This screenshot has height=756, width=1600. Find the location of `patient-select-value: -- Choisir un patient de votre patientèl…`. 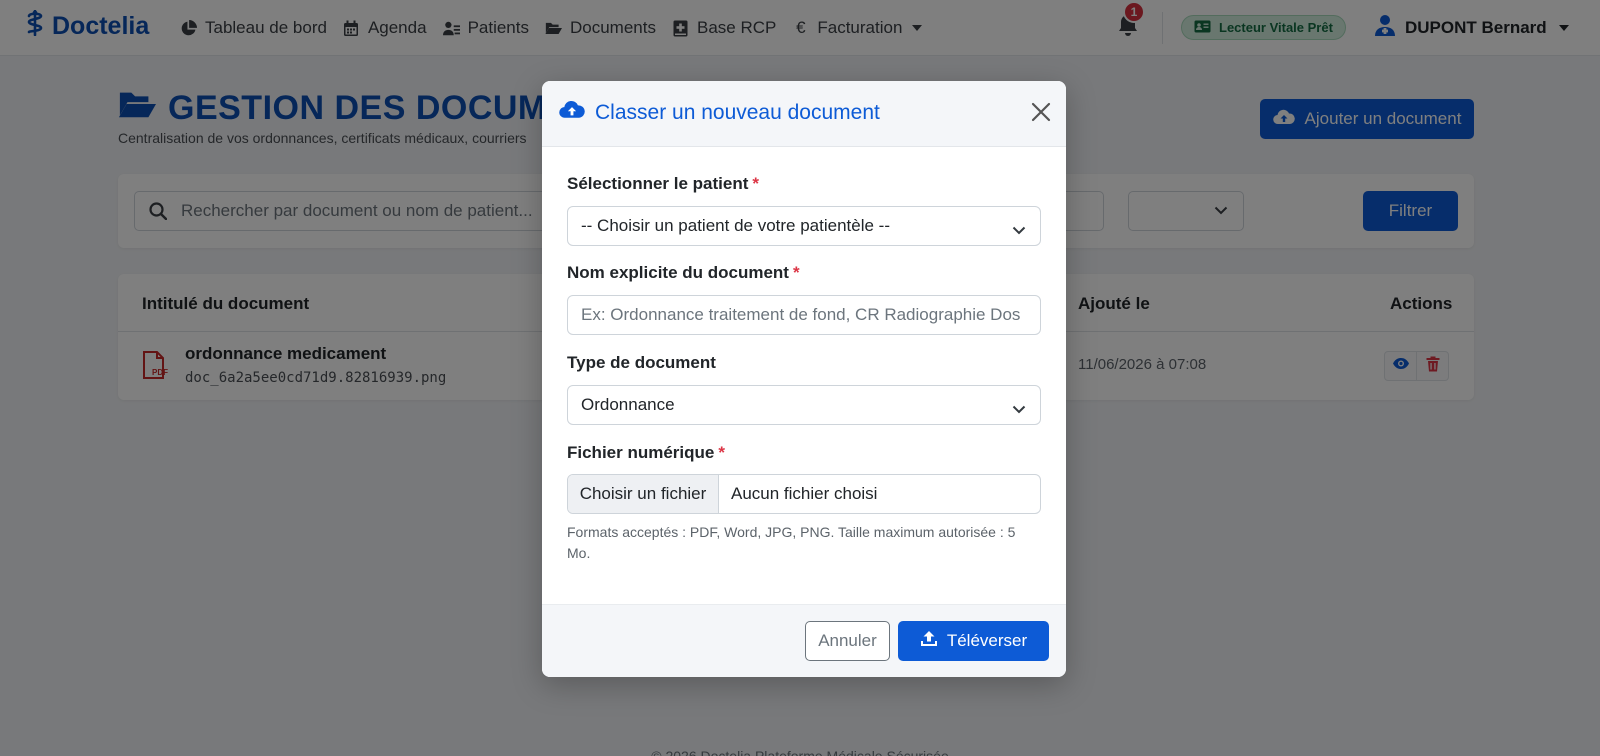

patient-select-value: -- Choisir un patient de votre patientèl… is located at coordinates (735, 225).